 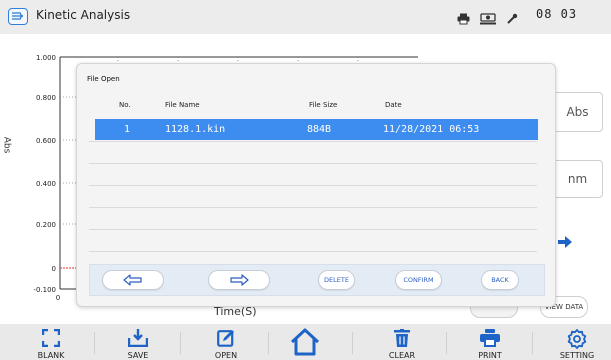 I want to click on table-row: 1 1128.1.kin 884B 11/28/2021 06:53, so click(x=316, y=129).